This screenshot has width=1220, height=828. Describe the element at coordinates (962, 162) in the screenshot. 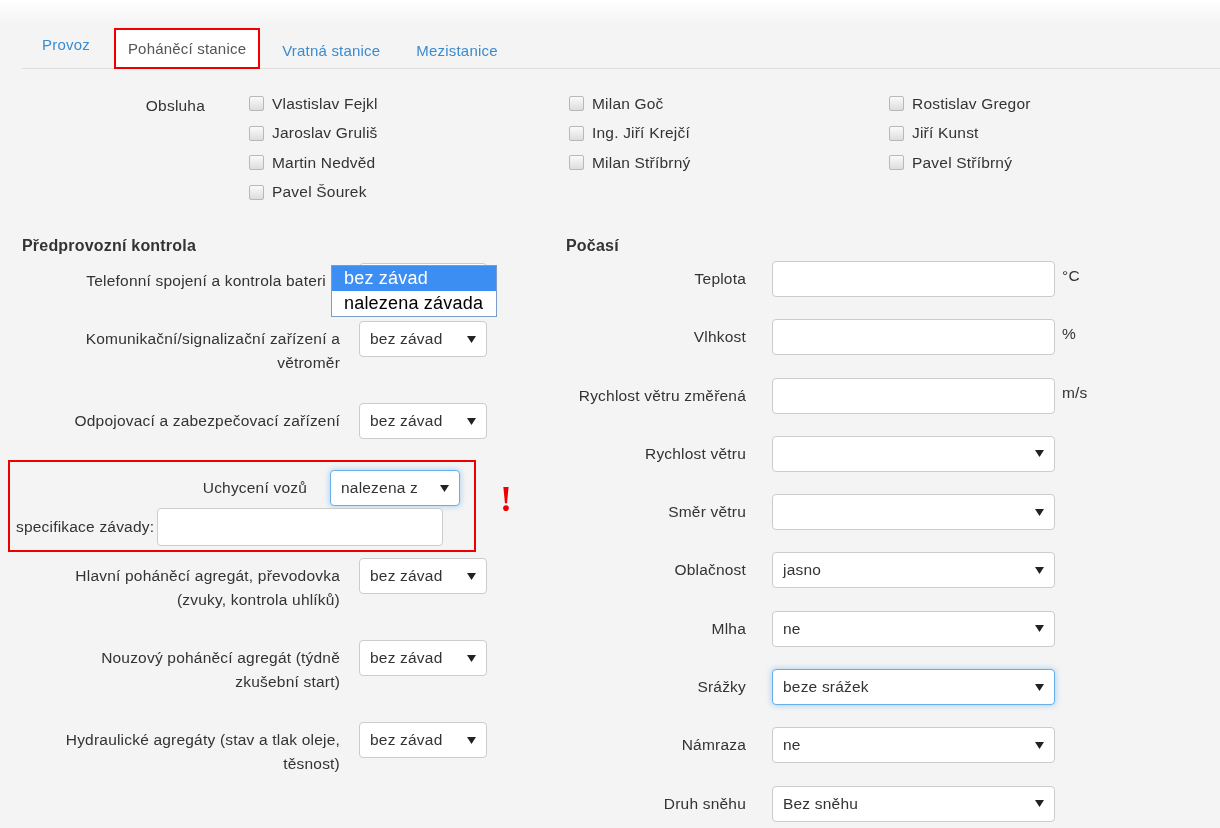

I see `checkbox-label: Pavel Stříbrný` at that location.